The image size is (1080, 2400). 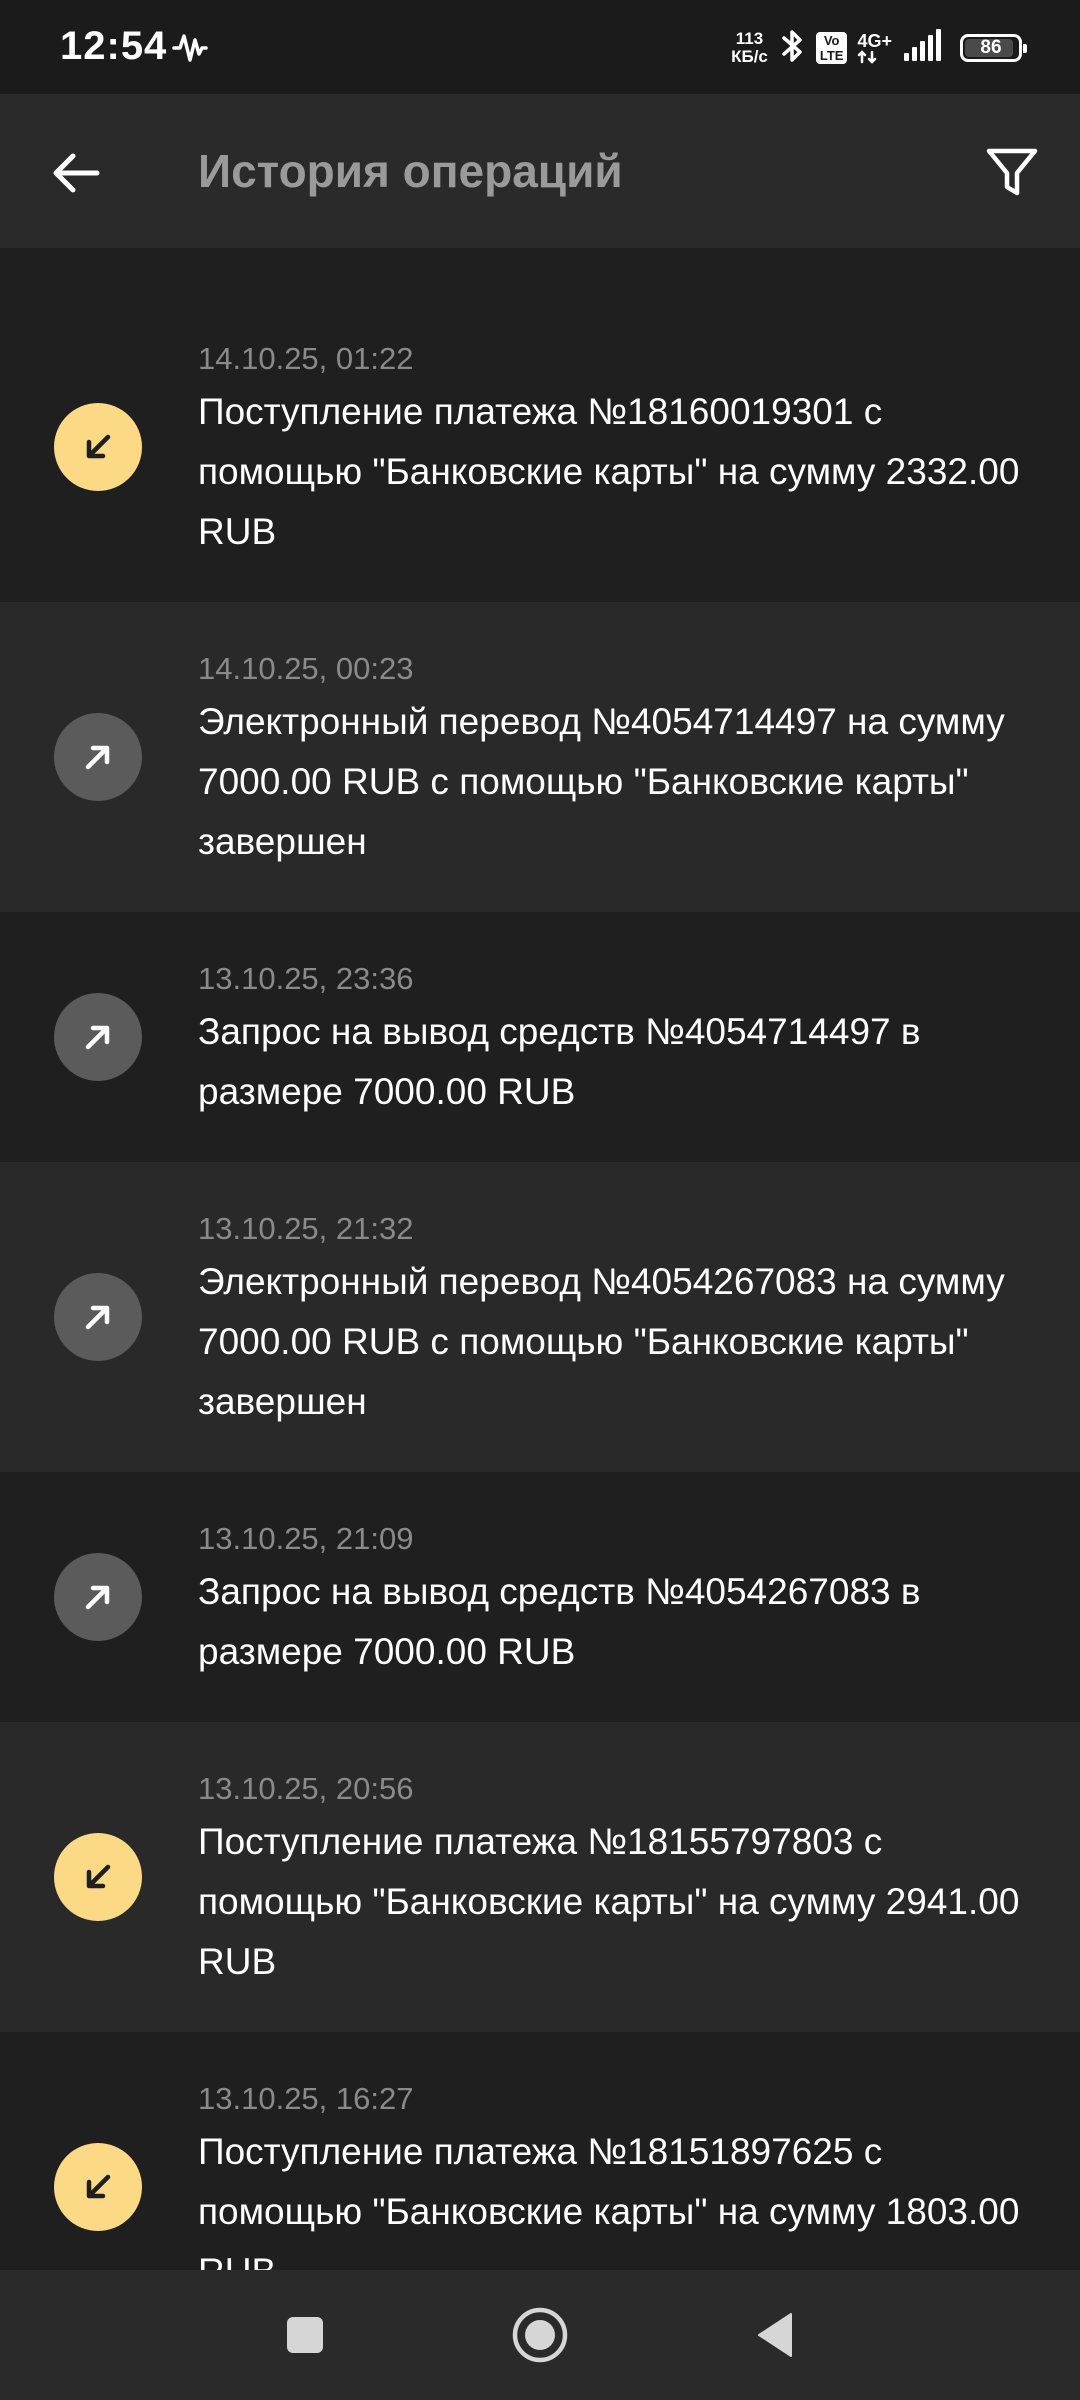 I want to click on battery-icon: 86, so click(x=993, y=48).